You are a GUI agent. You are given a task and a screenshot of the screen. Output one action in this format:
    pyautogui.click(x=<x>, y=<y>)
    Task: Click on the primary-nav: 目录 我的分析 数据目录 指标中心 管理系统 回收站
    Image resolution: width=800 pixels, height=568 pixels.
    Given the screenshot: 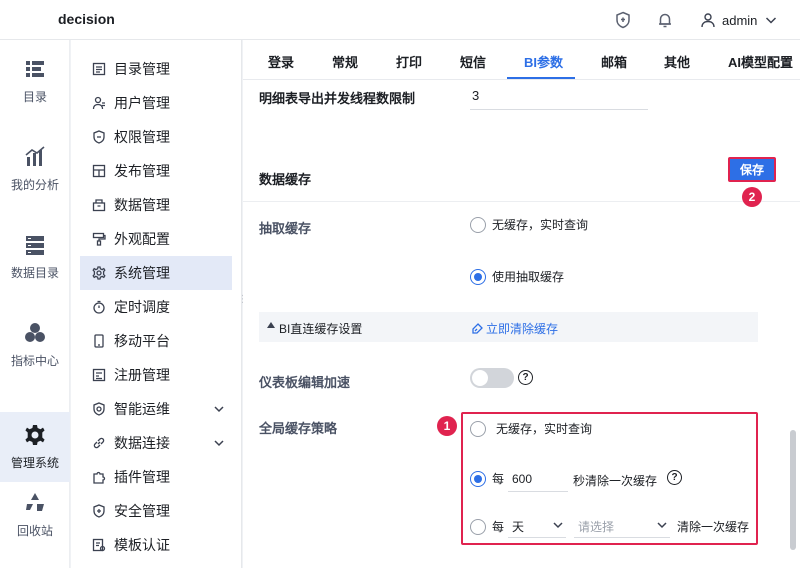 What is the action you would take?
    pyautogui.click(x=35, y=304)
    